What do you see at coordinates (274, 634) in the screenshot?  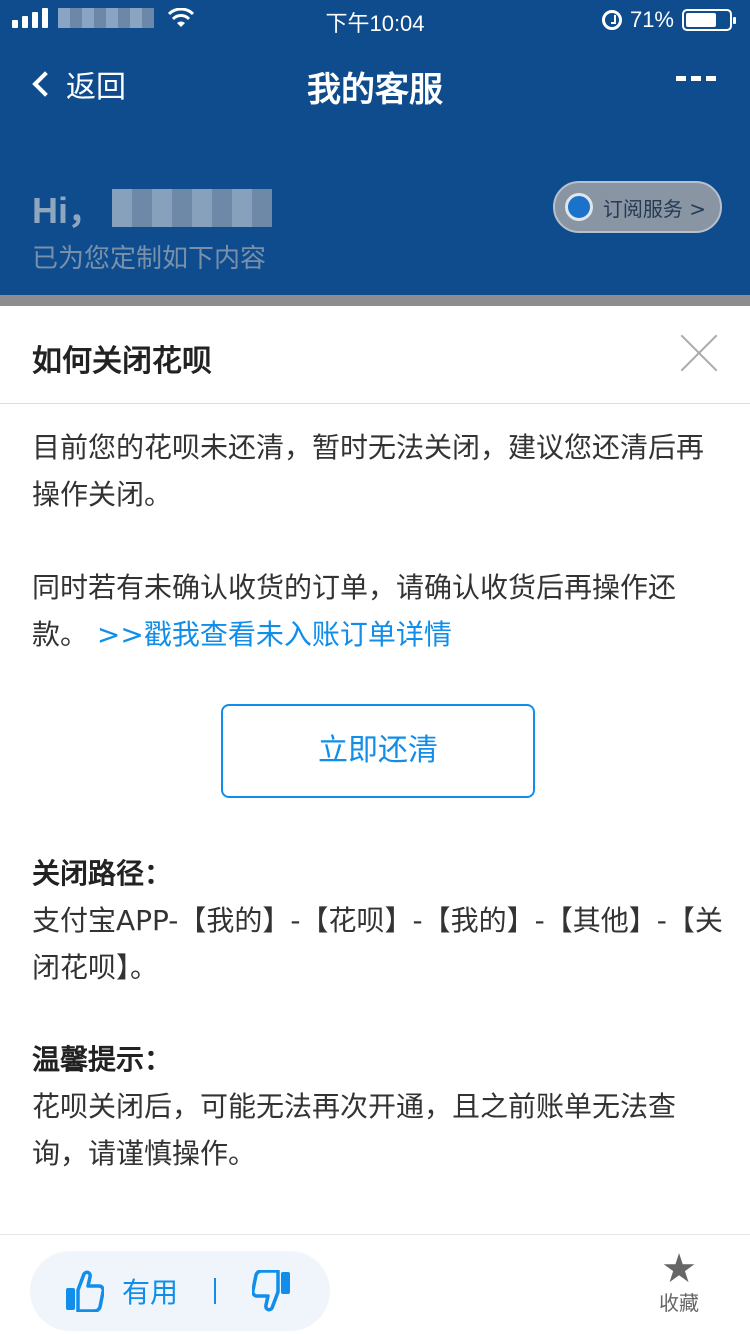 I see `unposted-orders-link: >>戳我查看未入账订单详情` at bounding box center [274, 634].